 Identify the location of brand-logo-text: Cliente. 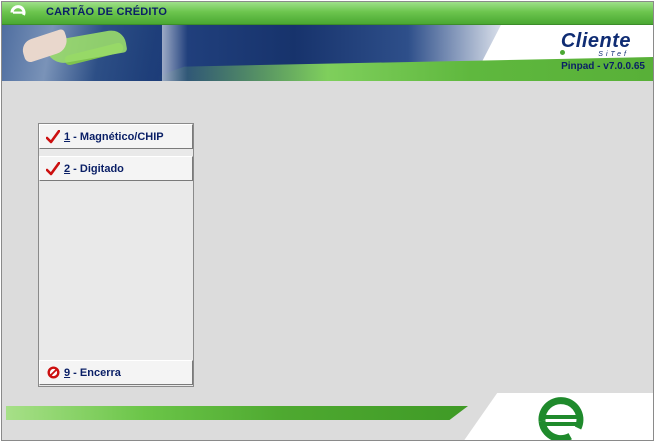
(595, 41).